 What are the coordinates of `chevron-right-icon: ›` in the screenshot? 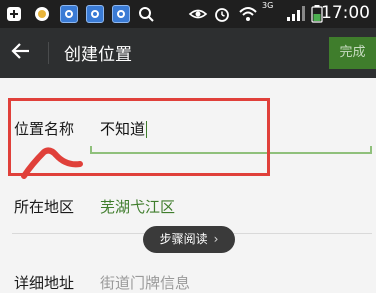 It's located at (216, 239).